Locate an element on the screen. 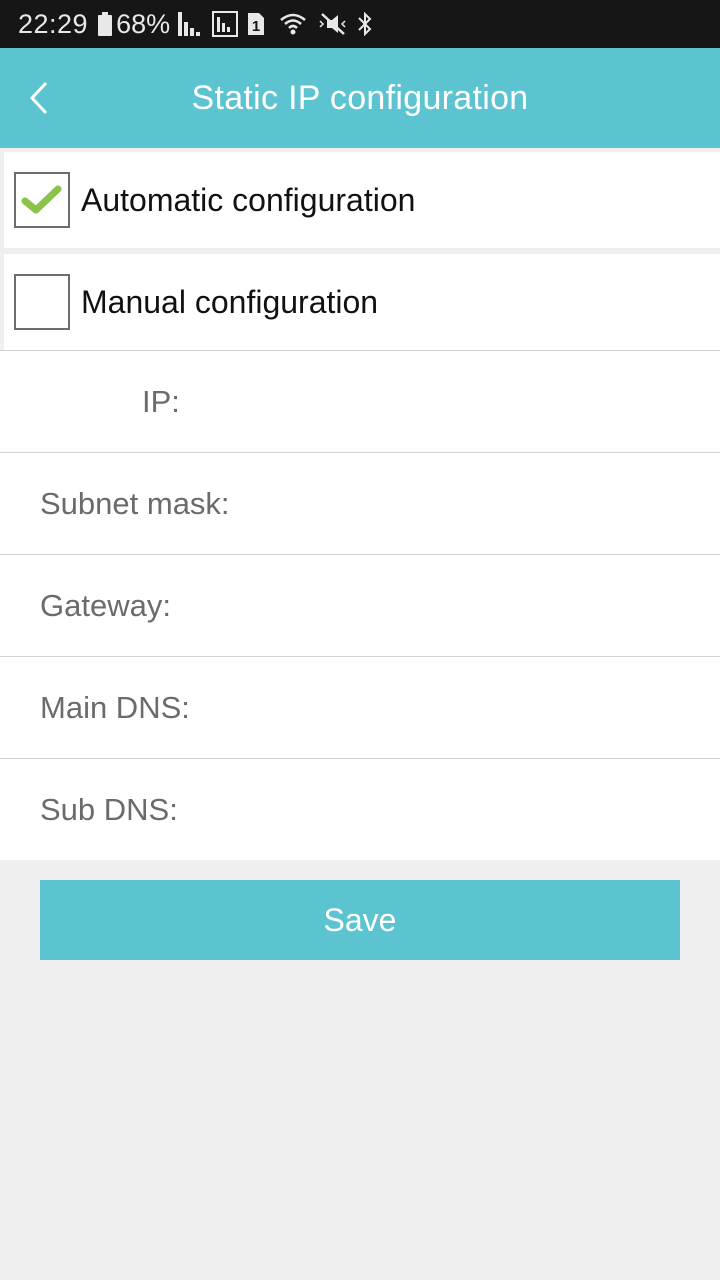  app-bar: Static IP configuration is located at coordinates (360, 98).